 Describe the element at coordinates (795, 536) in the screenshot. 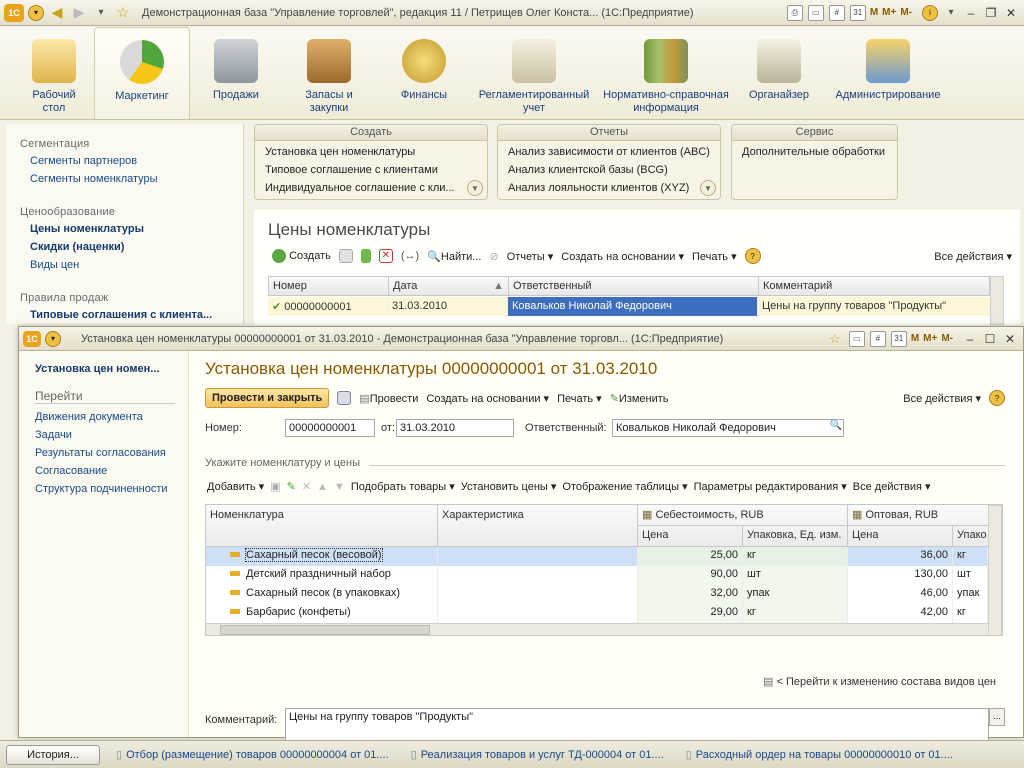

I see `column-cost-unit: Упаковка, Ед. изм.` at that location.